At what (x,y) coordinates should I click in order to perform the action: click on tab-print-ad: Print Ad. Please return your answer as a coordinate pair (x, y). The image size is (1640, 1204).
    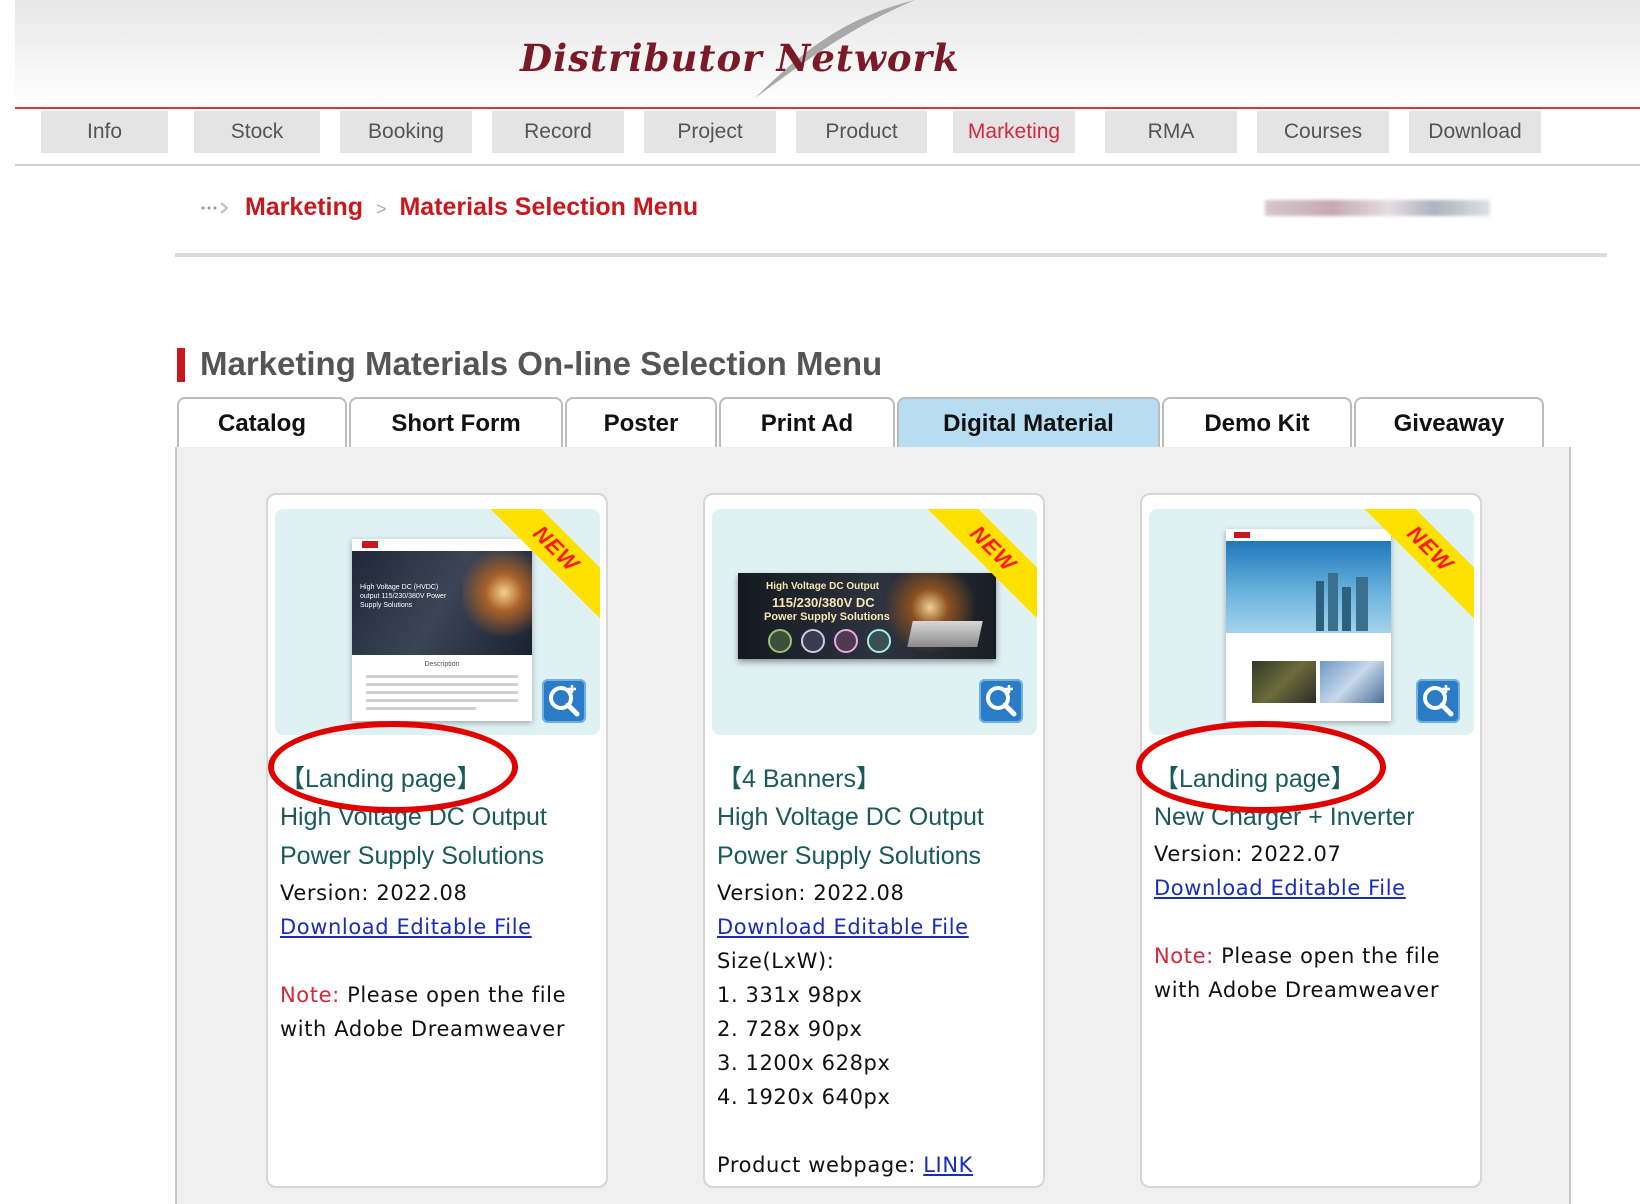
    Looking at the image, I should click on (807, 422).